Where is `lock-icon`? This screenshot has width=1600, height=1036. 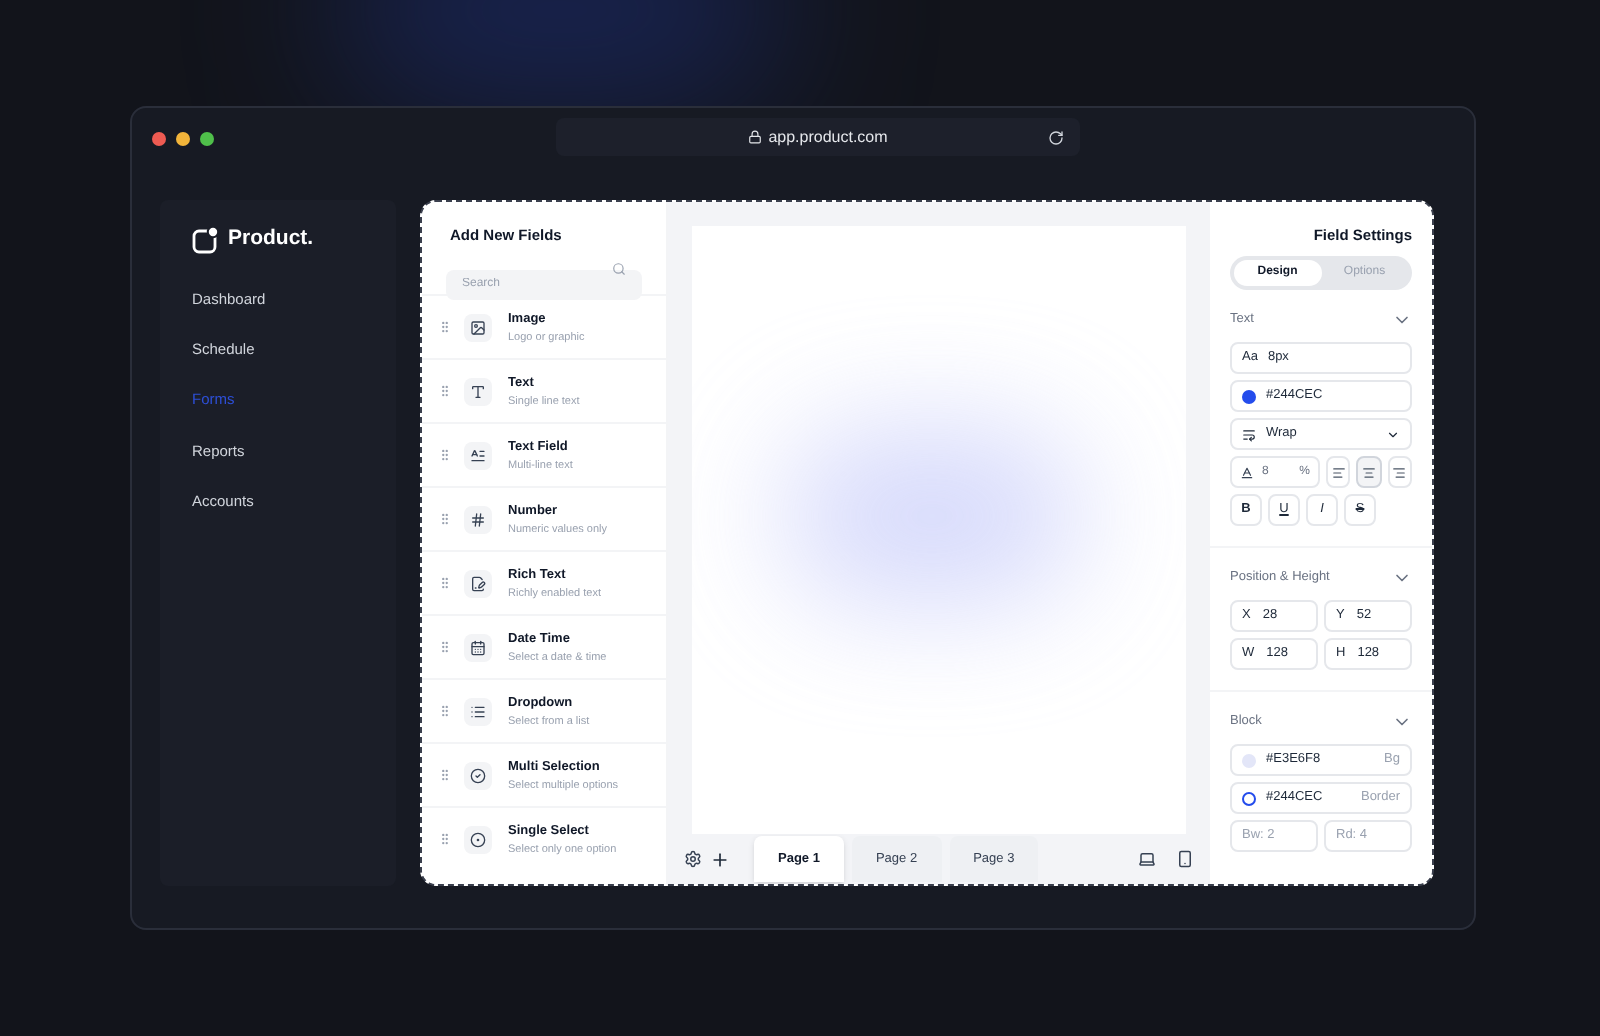 lock-icon is located at coordinates (755, 137).